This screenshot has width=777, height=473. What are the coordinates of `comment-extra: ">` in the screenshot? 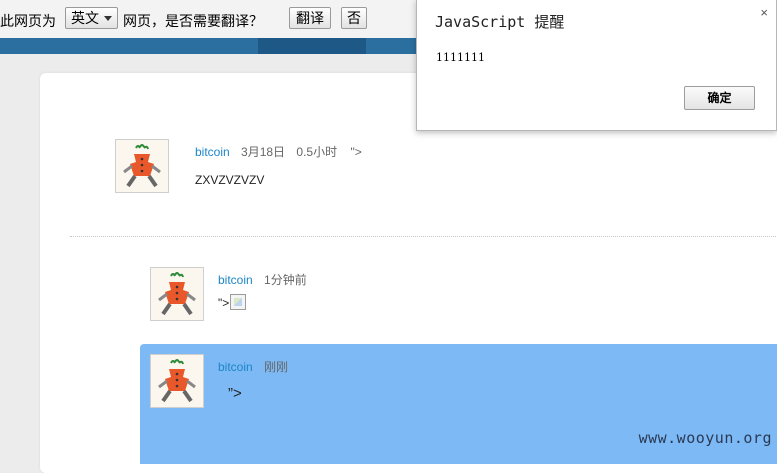 It's located at (356, 152).